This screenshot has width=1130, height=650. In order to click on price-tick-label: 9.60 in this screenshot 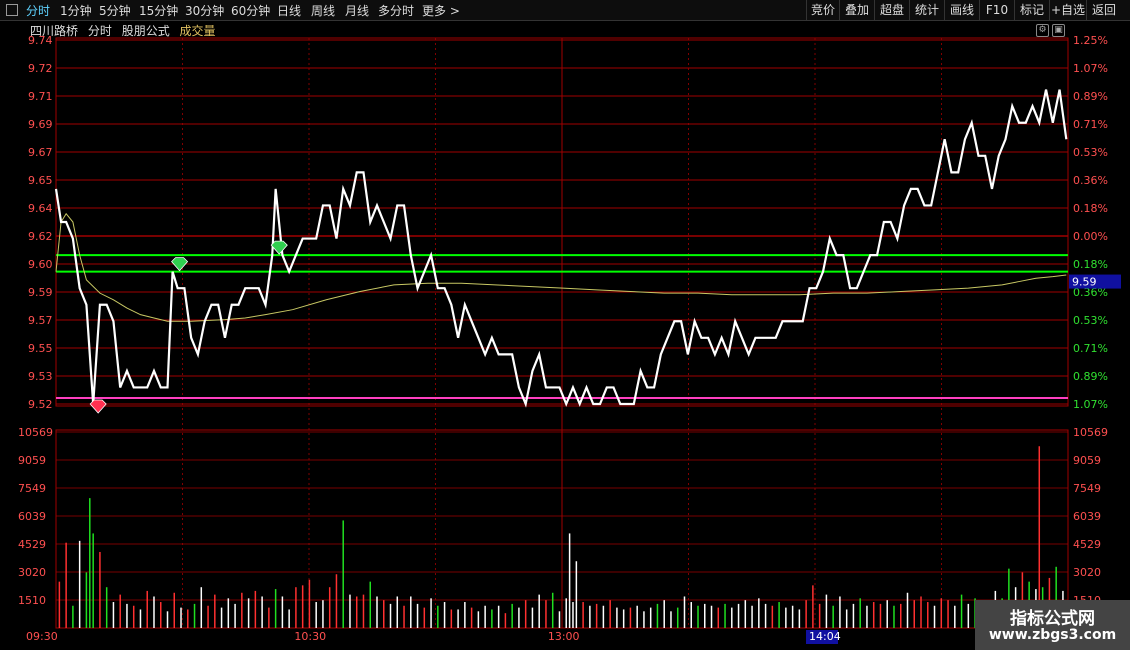, I will do `click(40, 264)`.